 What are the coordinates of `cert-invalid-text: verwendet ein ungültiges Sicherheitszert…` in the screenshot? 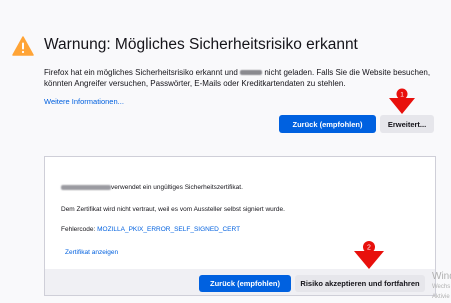 It's located at (152, 187).